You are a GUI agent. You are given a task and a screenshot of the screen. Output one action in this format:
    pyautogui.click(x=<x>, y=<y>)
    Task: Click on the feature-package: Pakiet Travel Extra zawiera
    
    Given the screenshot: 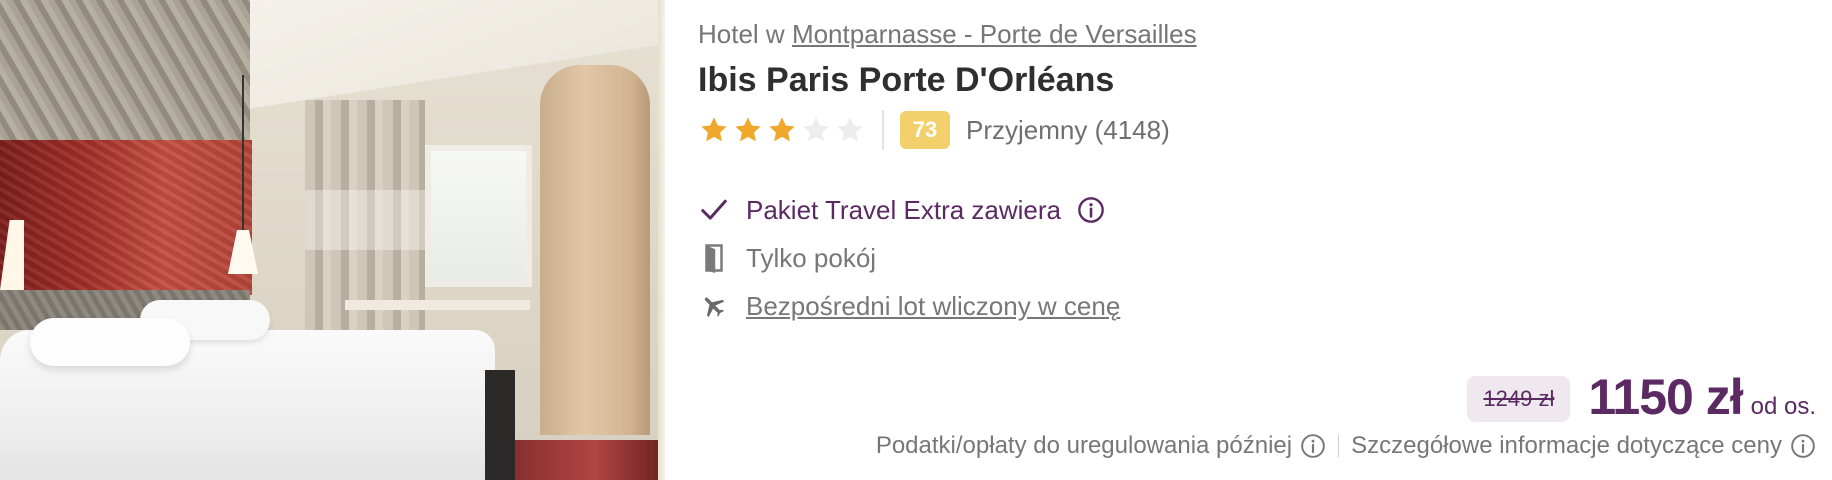 What is the action you would take?
    pyautogui.click(x=1258, y=210)
    